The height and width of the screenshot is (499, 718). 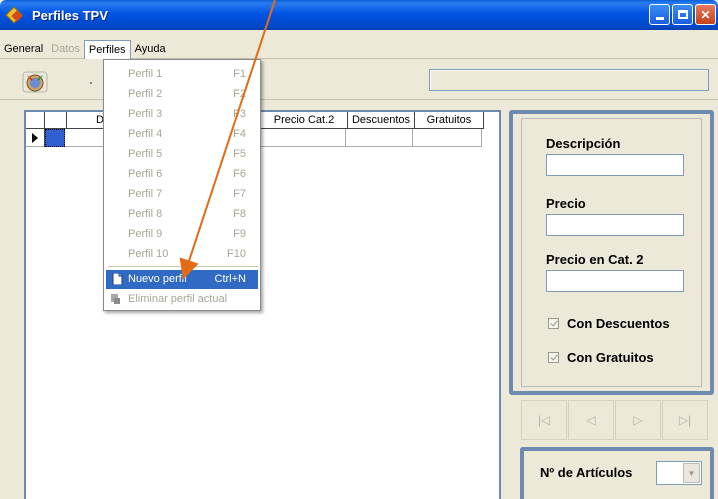 I want to click on delete-profile-icon, so click(x=115, y=299).